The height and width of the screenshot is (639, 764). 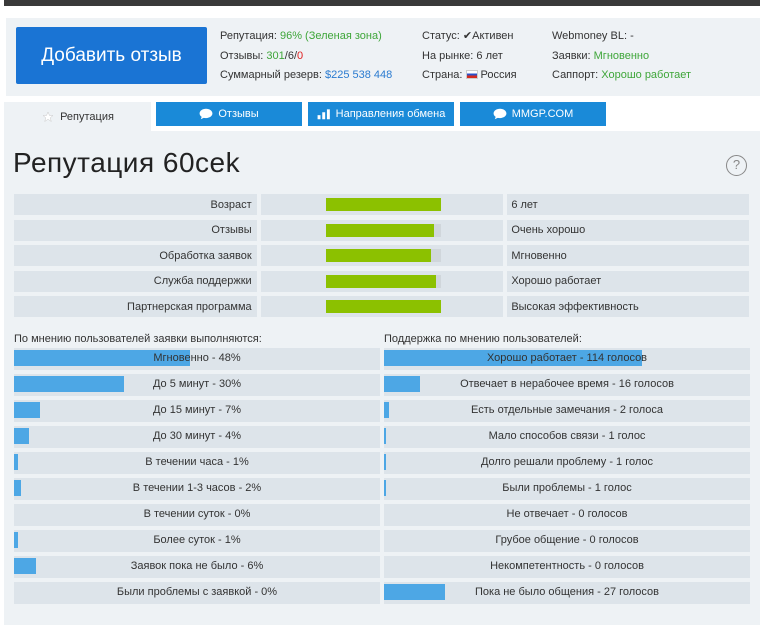 What do you see at coordinates (489, 55) in the screenshot?
I see `market-value: 6 лет` at bounding box center [489, 55].